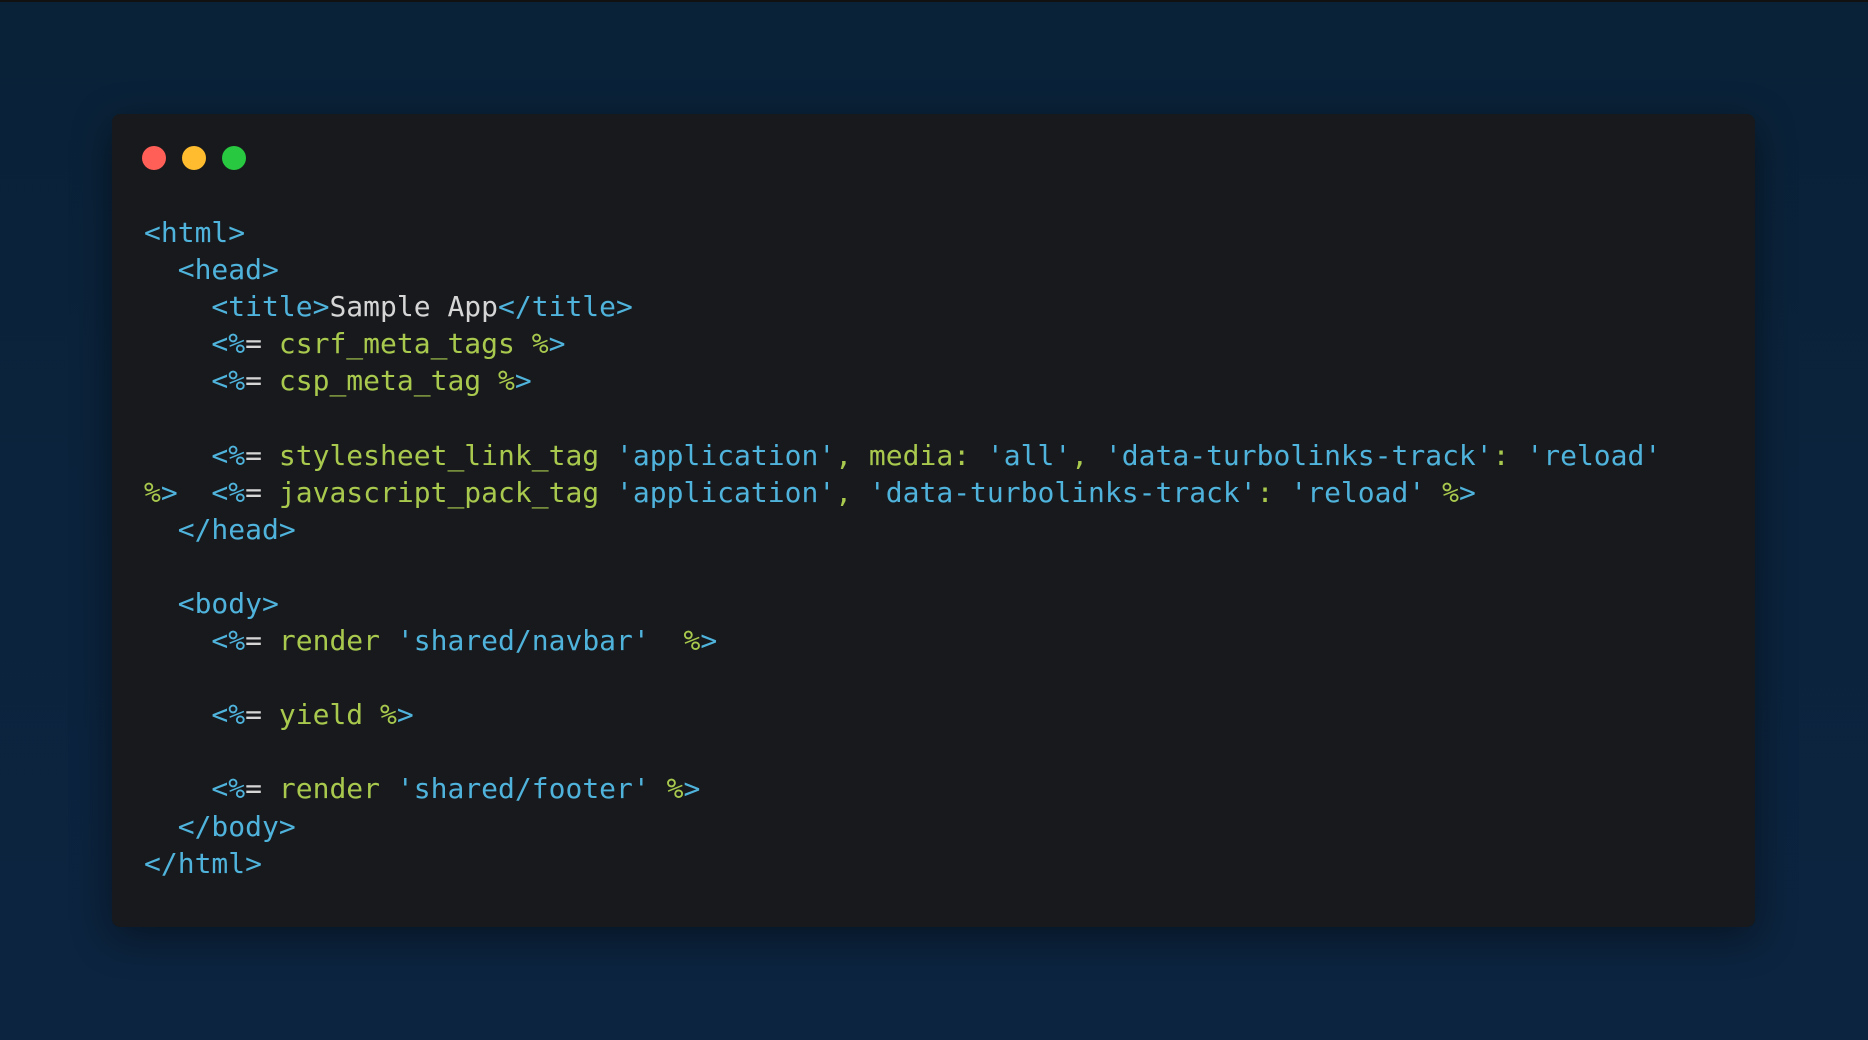 The width and height of the screenshot is (1868, 1040). Describe the element at coordinates (414, 307) in the screenshot. I see `code-token: Sample App` at that location.